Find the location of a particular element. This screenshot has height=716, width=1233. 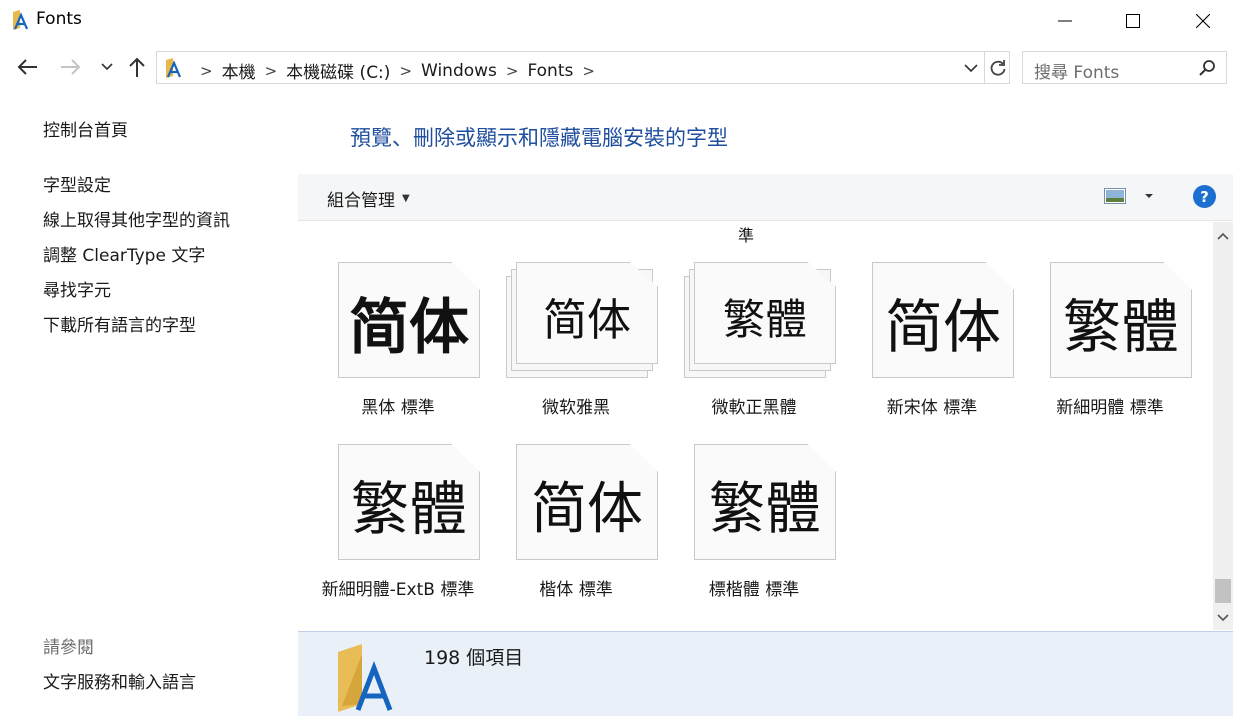

vertical-scrollbar is located at coordinates (1223, 426).